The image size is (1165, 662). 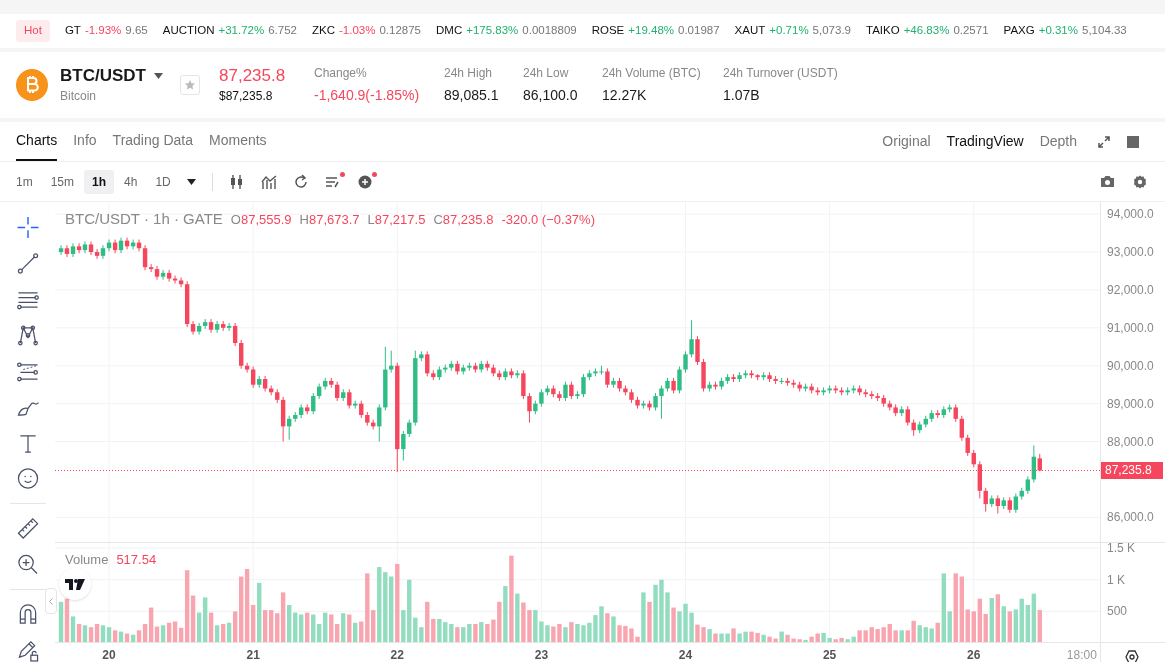 I want to click on axis-label: 88,000.0, so click(x=1130, y=441).